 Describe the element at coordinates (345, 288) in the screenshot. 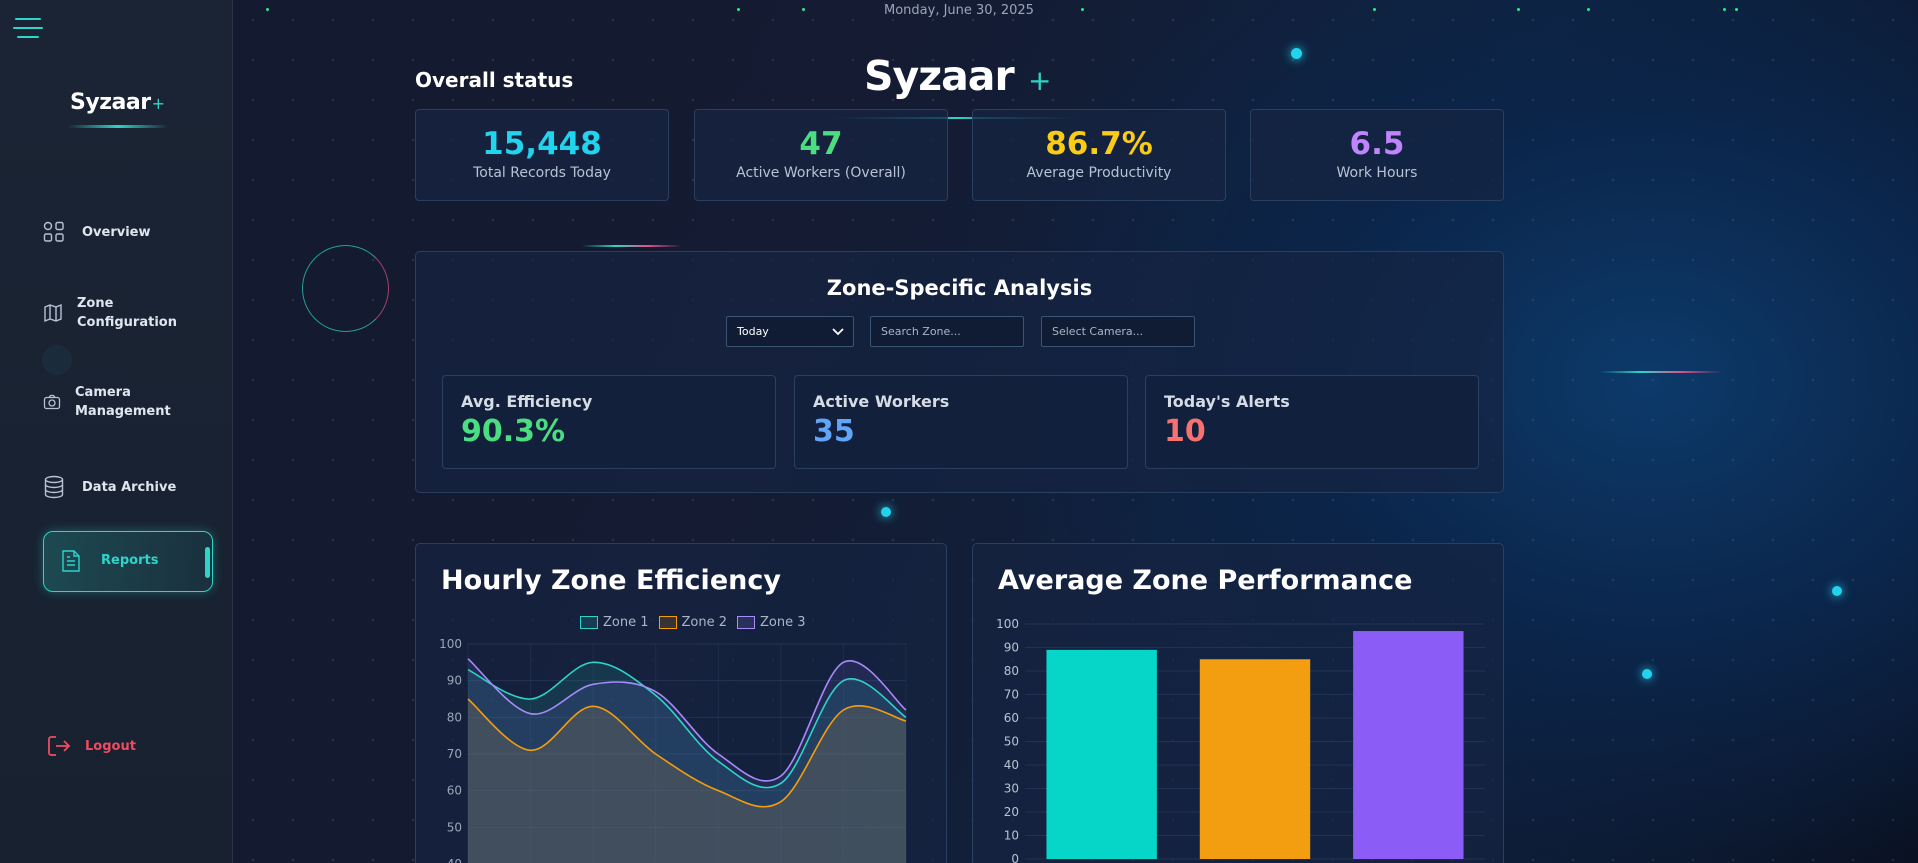

I see `decorative-ring` at that location.